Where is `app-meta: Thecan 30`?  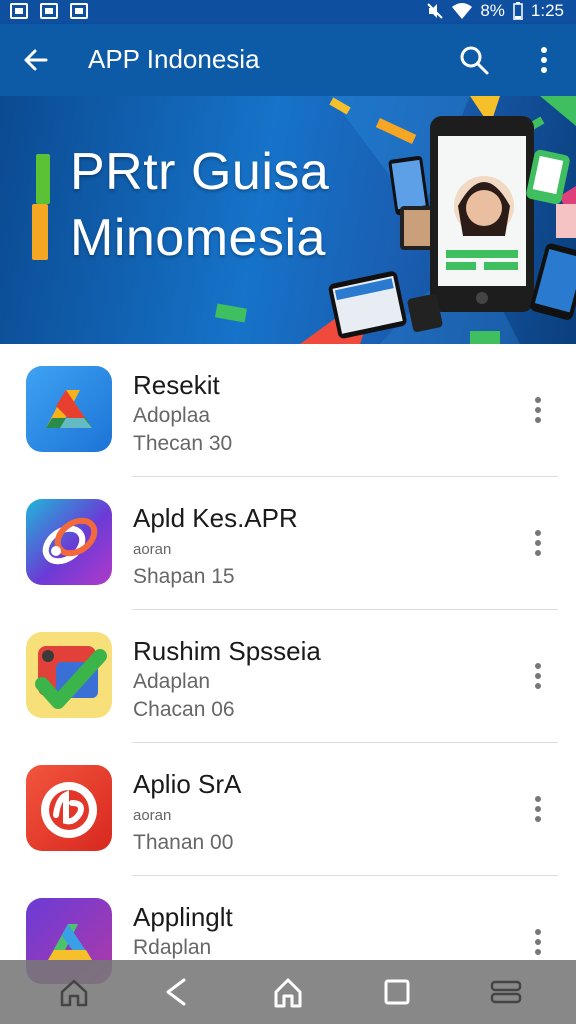 app-meta: Thecan 30 is located at coordinates (183, 443).